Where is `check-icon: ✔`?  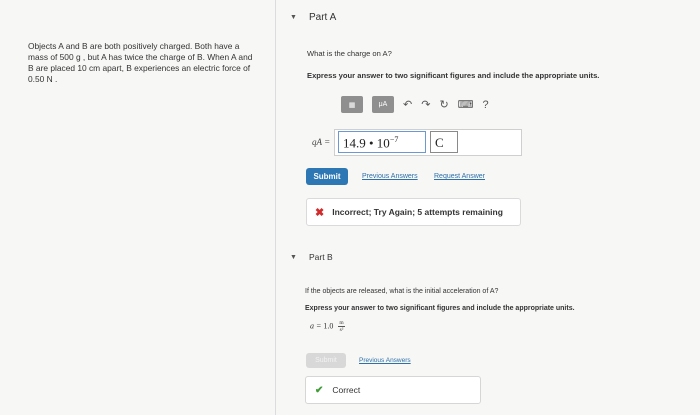
check-icon: ✔ is located at coordinates (319, 390).